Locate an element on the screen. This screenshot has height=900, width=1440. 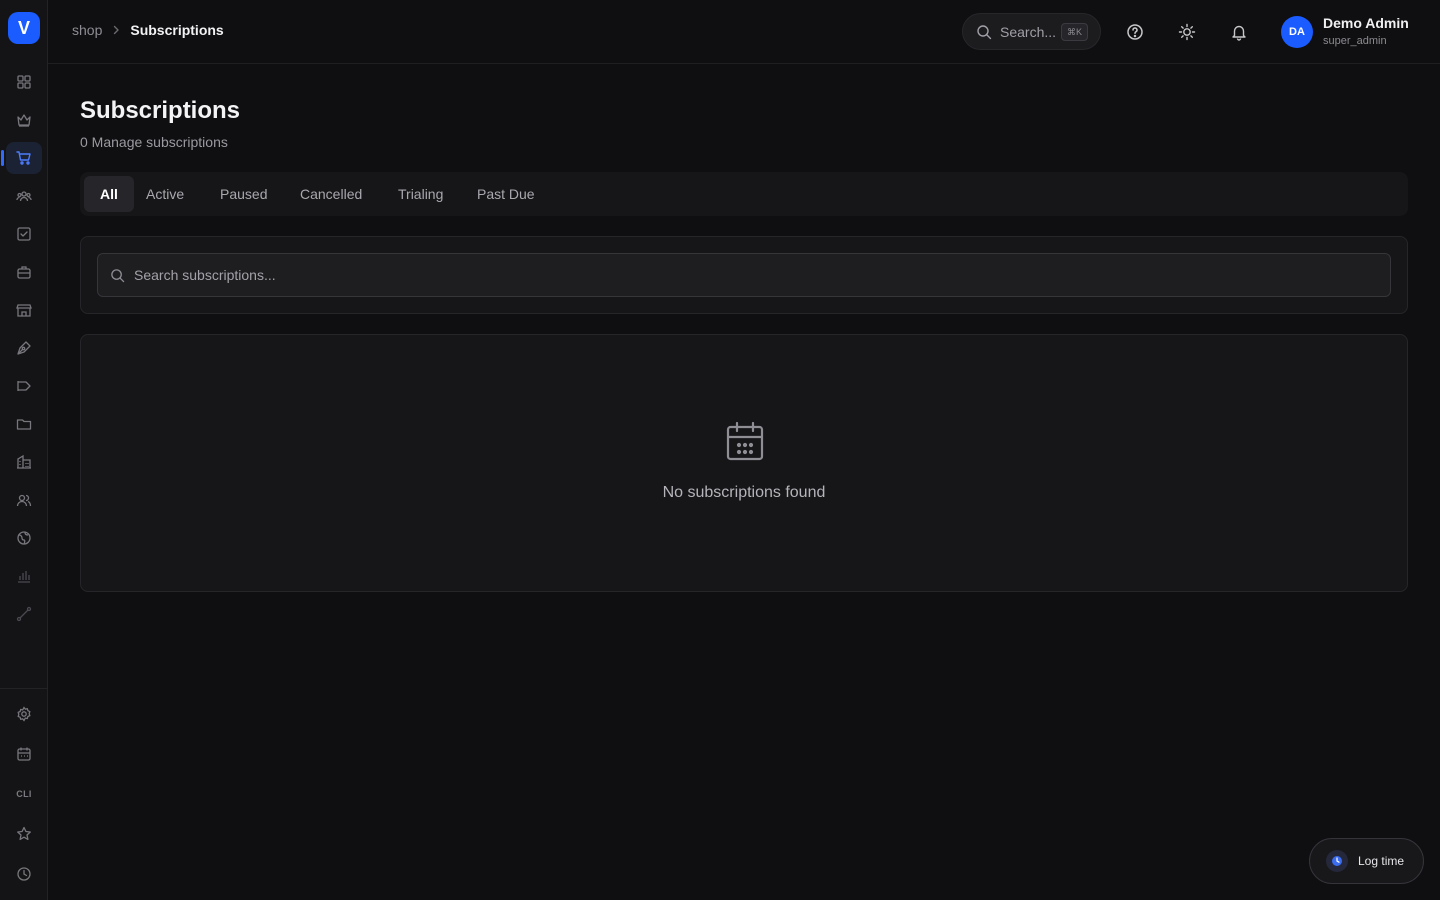
calendar-clock-icon is located at coordinates (24, 754).